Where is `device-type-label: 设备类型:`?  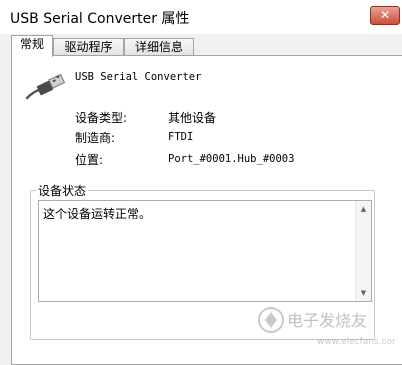
device-type-label: 设备类型: is located at coordinates (101, 118).